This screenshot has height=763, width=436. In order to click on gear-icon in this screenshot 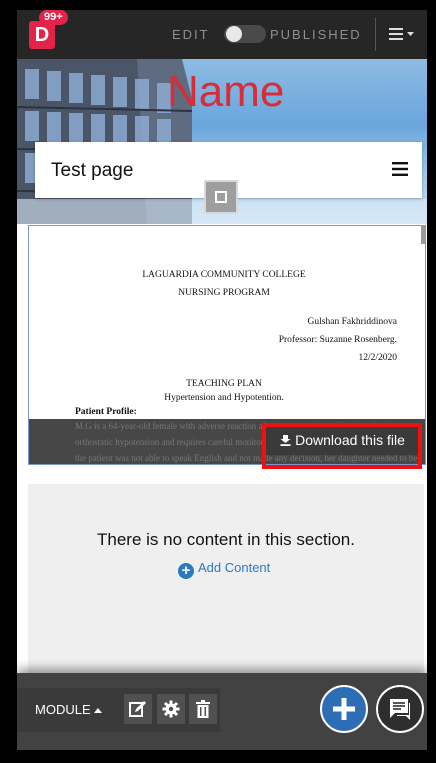, I will do `click(171, 709)`.